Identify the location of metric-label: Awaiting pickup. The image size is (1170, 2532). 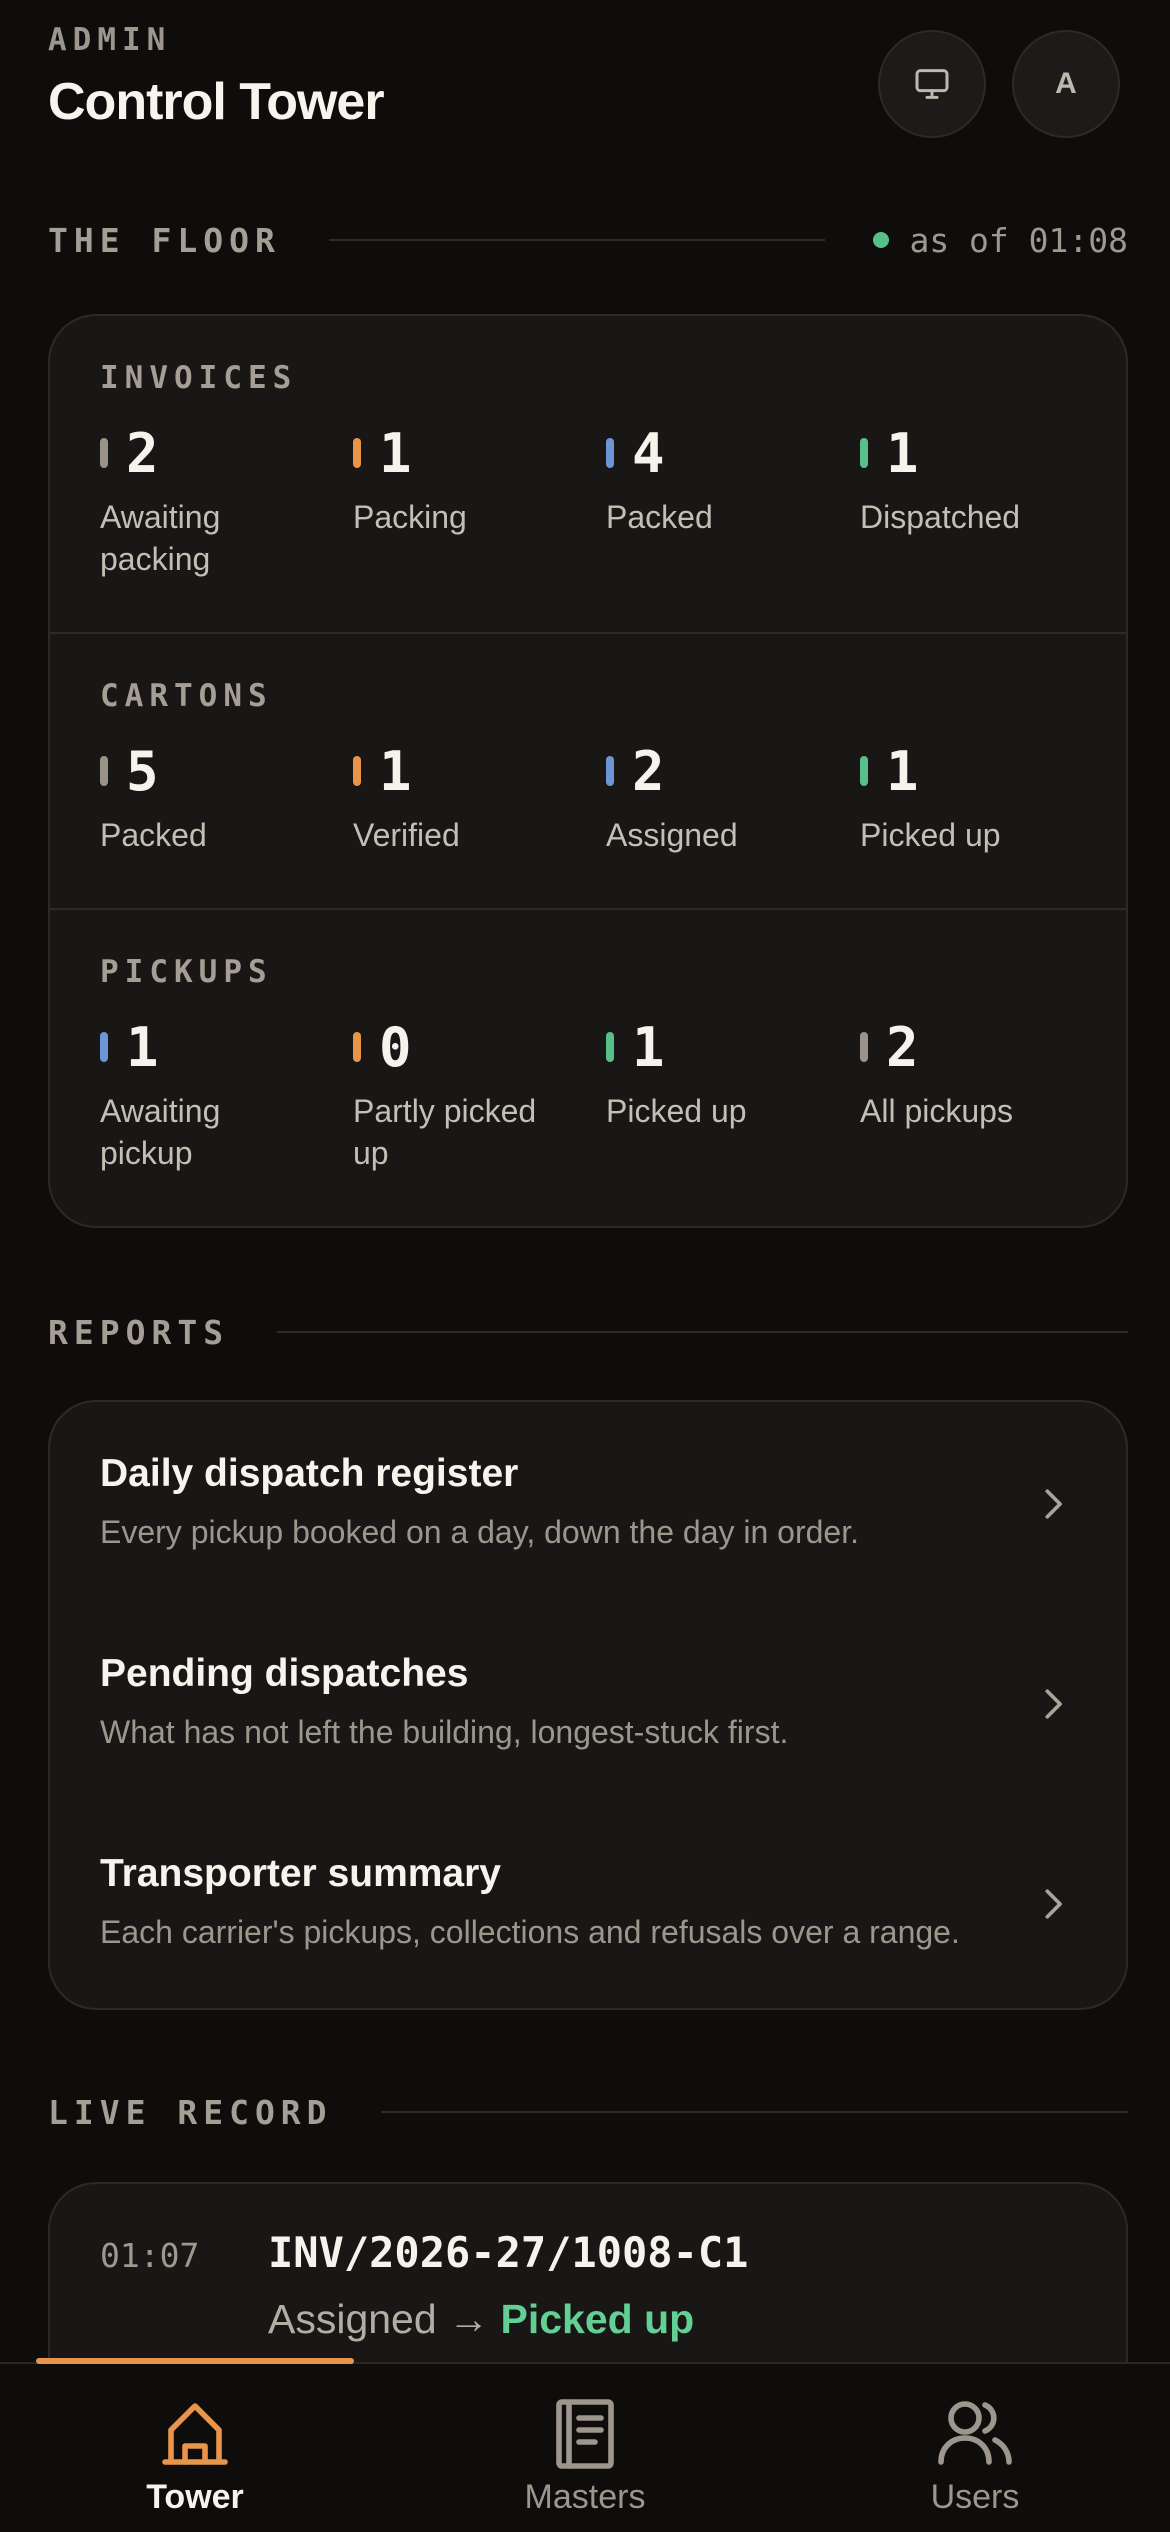
(160, 1132).